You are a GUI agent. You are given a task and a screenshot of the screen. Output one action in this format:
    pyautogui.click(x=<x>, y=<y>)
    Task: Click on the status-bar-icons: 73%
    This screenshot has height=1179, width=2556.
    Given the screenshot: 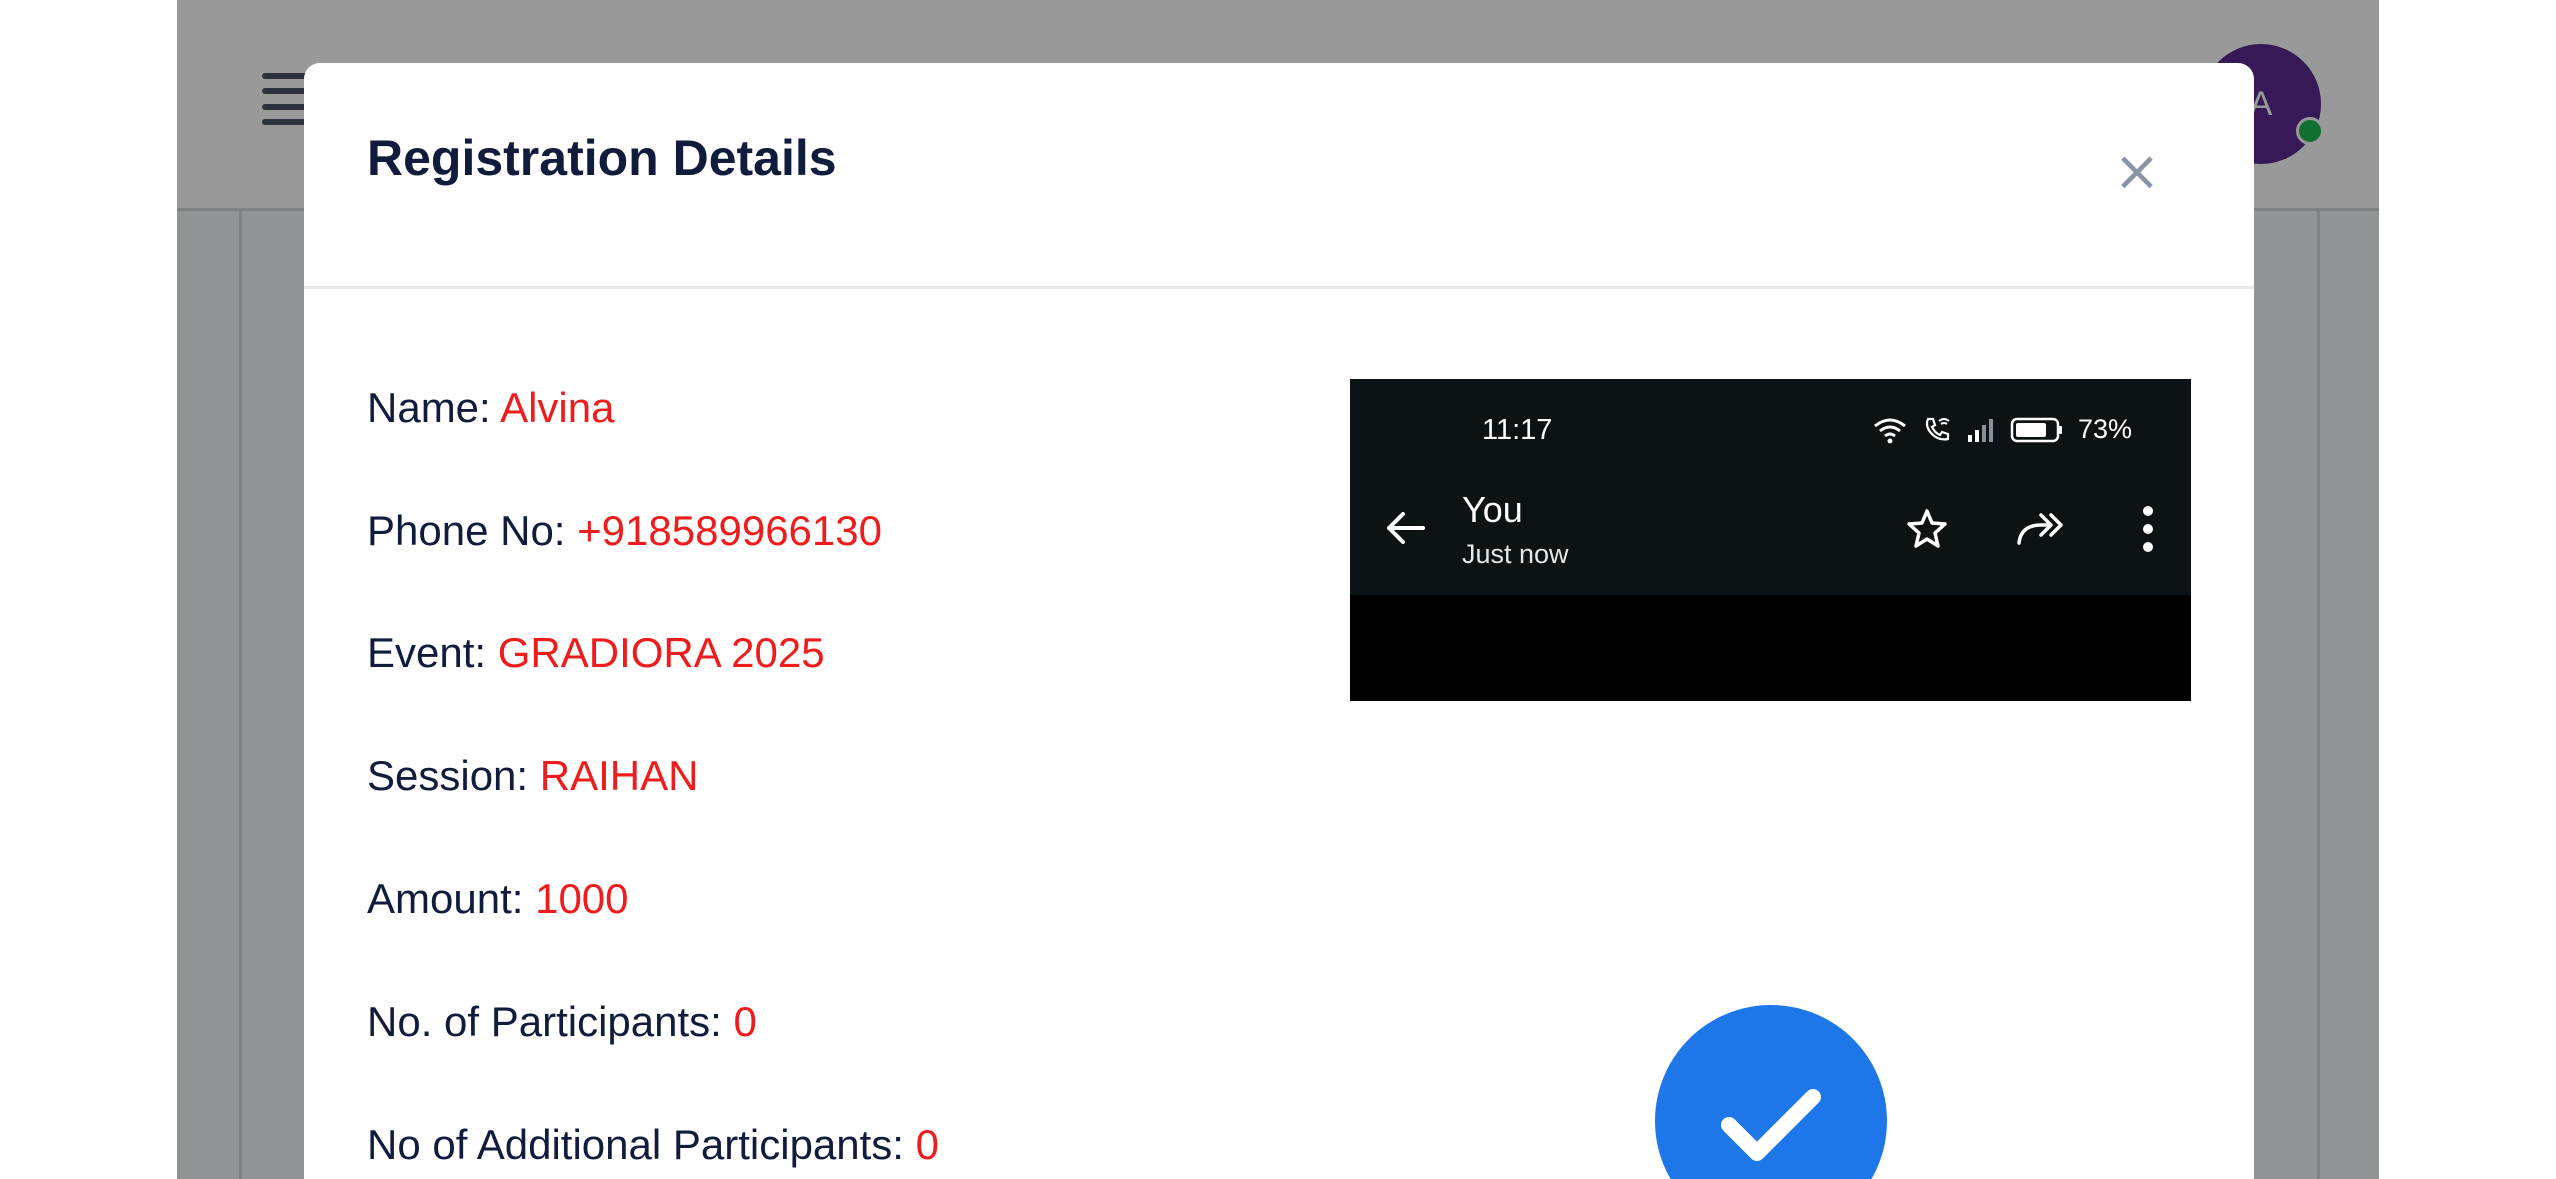 What is the action you would take?
    pyautogui.click(x=2002, y=429)
    